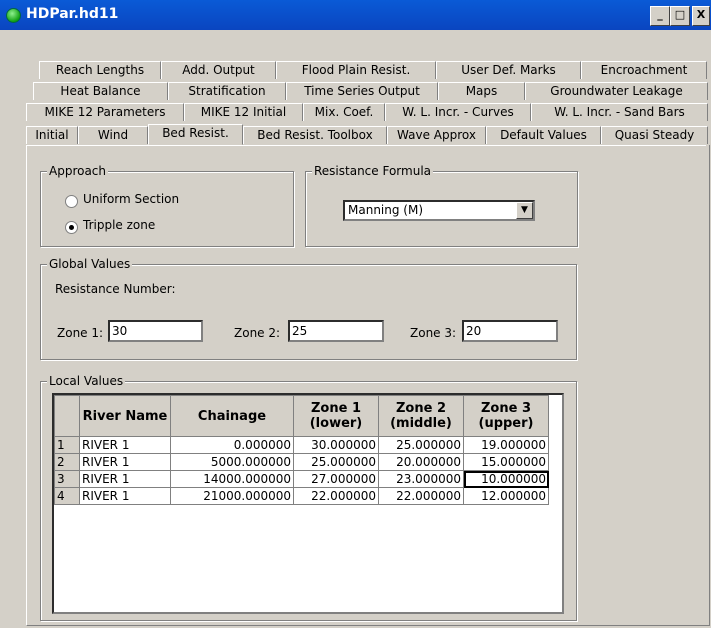  I want to click on approach-group: Approach Uniform Section Tripple zone, so click(167, 205).